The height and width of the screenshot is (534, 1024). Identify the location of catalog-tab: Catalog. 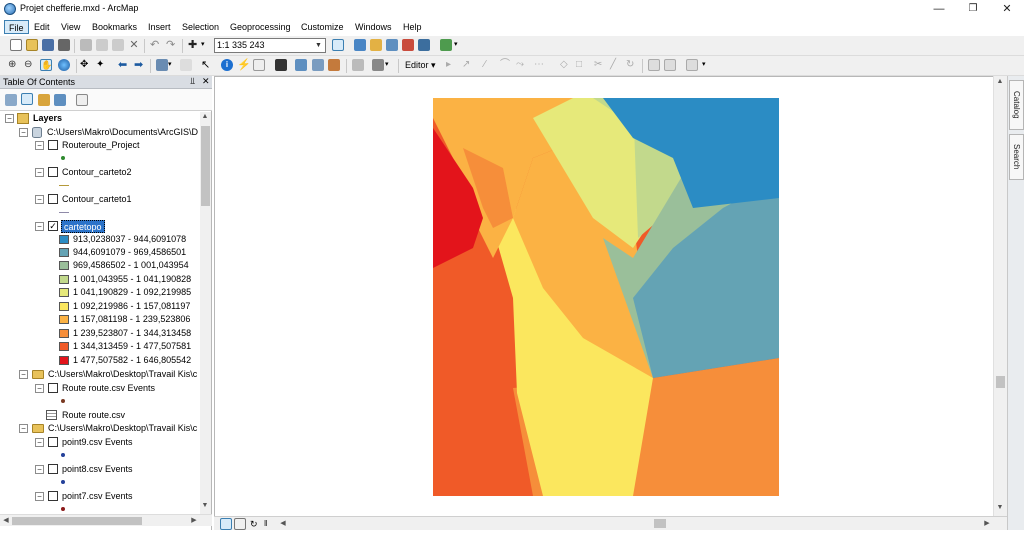
(1016, 105).